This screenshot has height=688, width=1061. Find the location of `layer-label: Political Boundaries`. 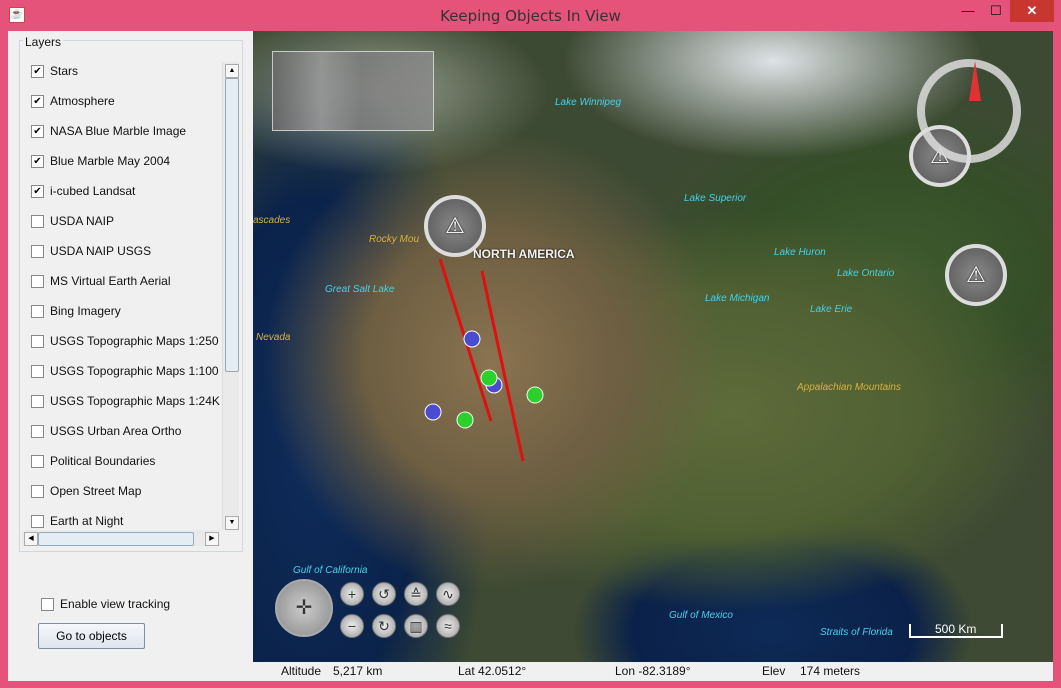

layer-label: Political Boundaries is located at coordinates (103, 461).